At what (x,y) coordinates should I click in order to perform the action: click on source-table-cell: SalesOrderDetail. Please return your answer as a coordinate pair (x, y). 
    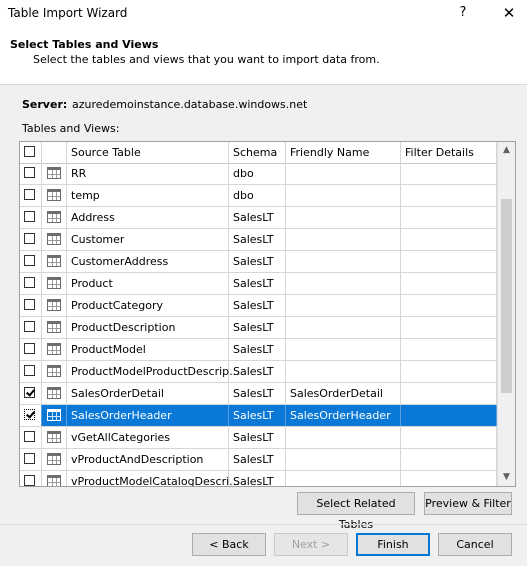
    Looking at the image, I should click on (148, 393).